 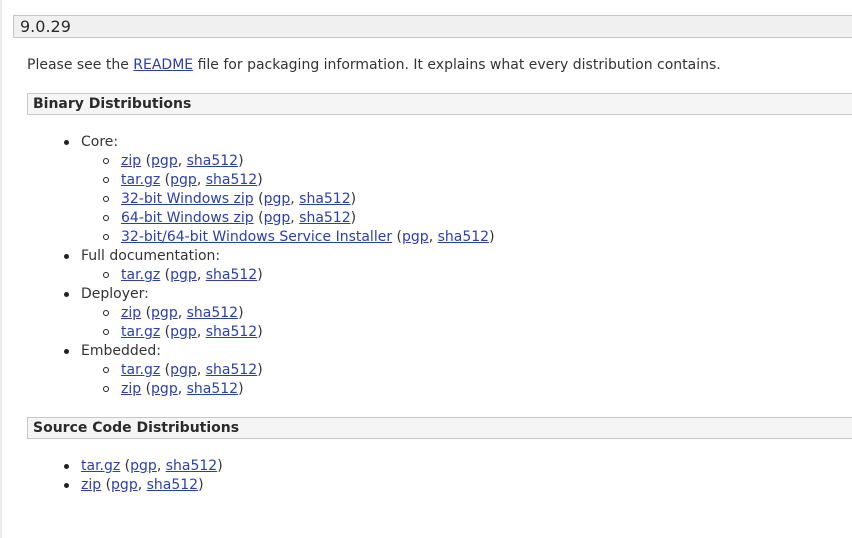 I want to click on embedded-downloads: tar.gz (pgp, sha512) zip (pgp, sha512), so click(x=288, y=380).